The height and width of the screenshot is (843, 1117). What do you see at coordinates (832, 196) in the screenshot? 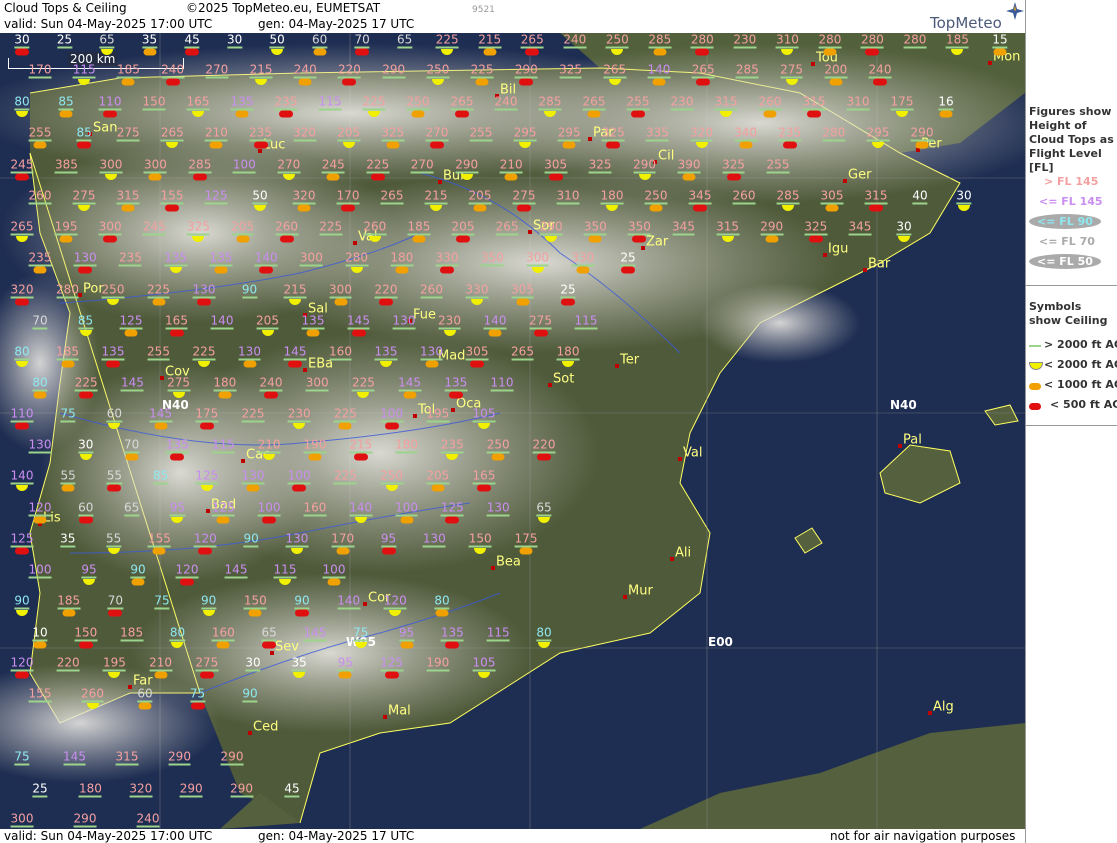
I see `cloud-top-value: 305` at bounding box center [832, 196].